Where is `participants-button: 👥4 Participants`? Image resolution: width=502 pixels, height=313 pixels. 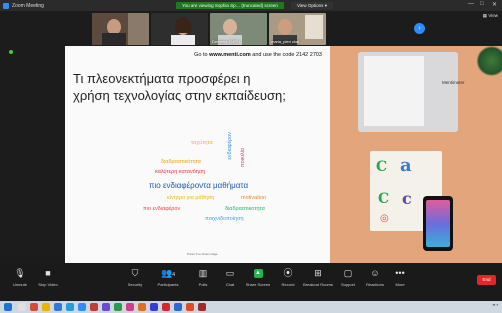
participants-button: 👥4 Participants is located at coordinates (168, 277).